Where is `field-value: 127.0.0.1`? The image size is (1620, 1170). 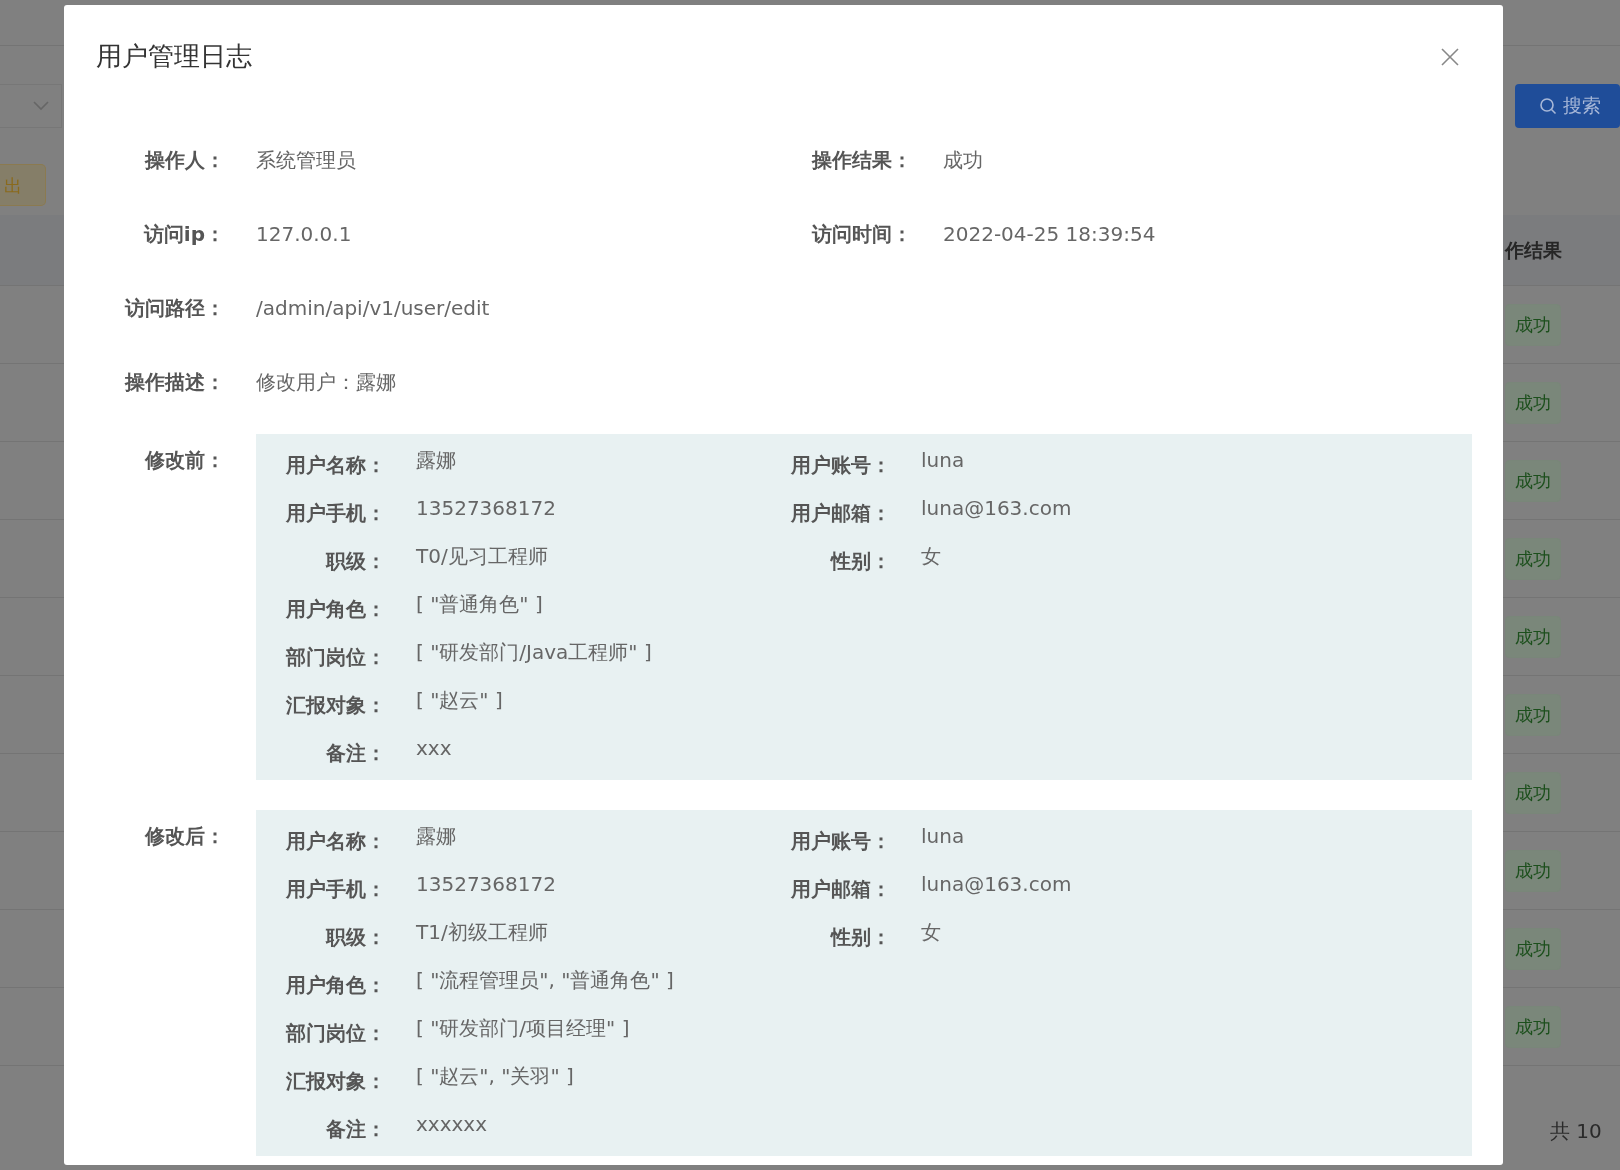 field-value: 127.0.0.1 is located at coordinates (304, 234).